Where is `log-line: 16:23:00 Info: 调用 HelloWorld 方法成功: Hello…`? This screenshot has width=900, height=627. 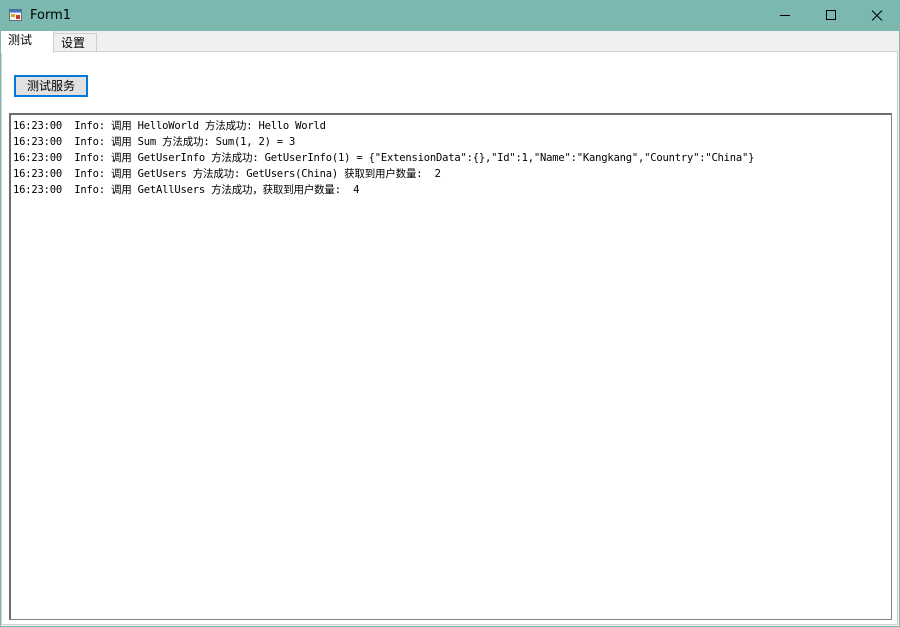 log-line: 16:23:00 Info: 调用 HelloWorld 方法成功: Hello… is located at coordinates (169, 126).